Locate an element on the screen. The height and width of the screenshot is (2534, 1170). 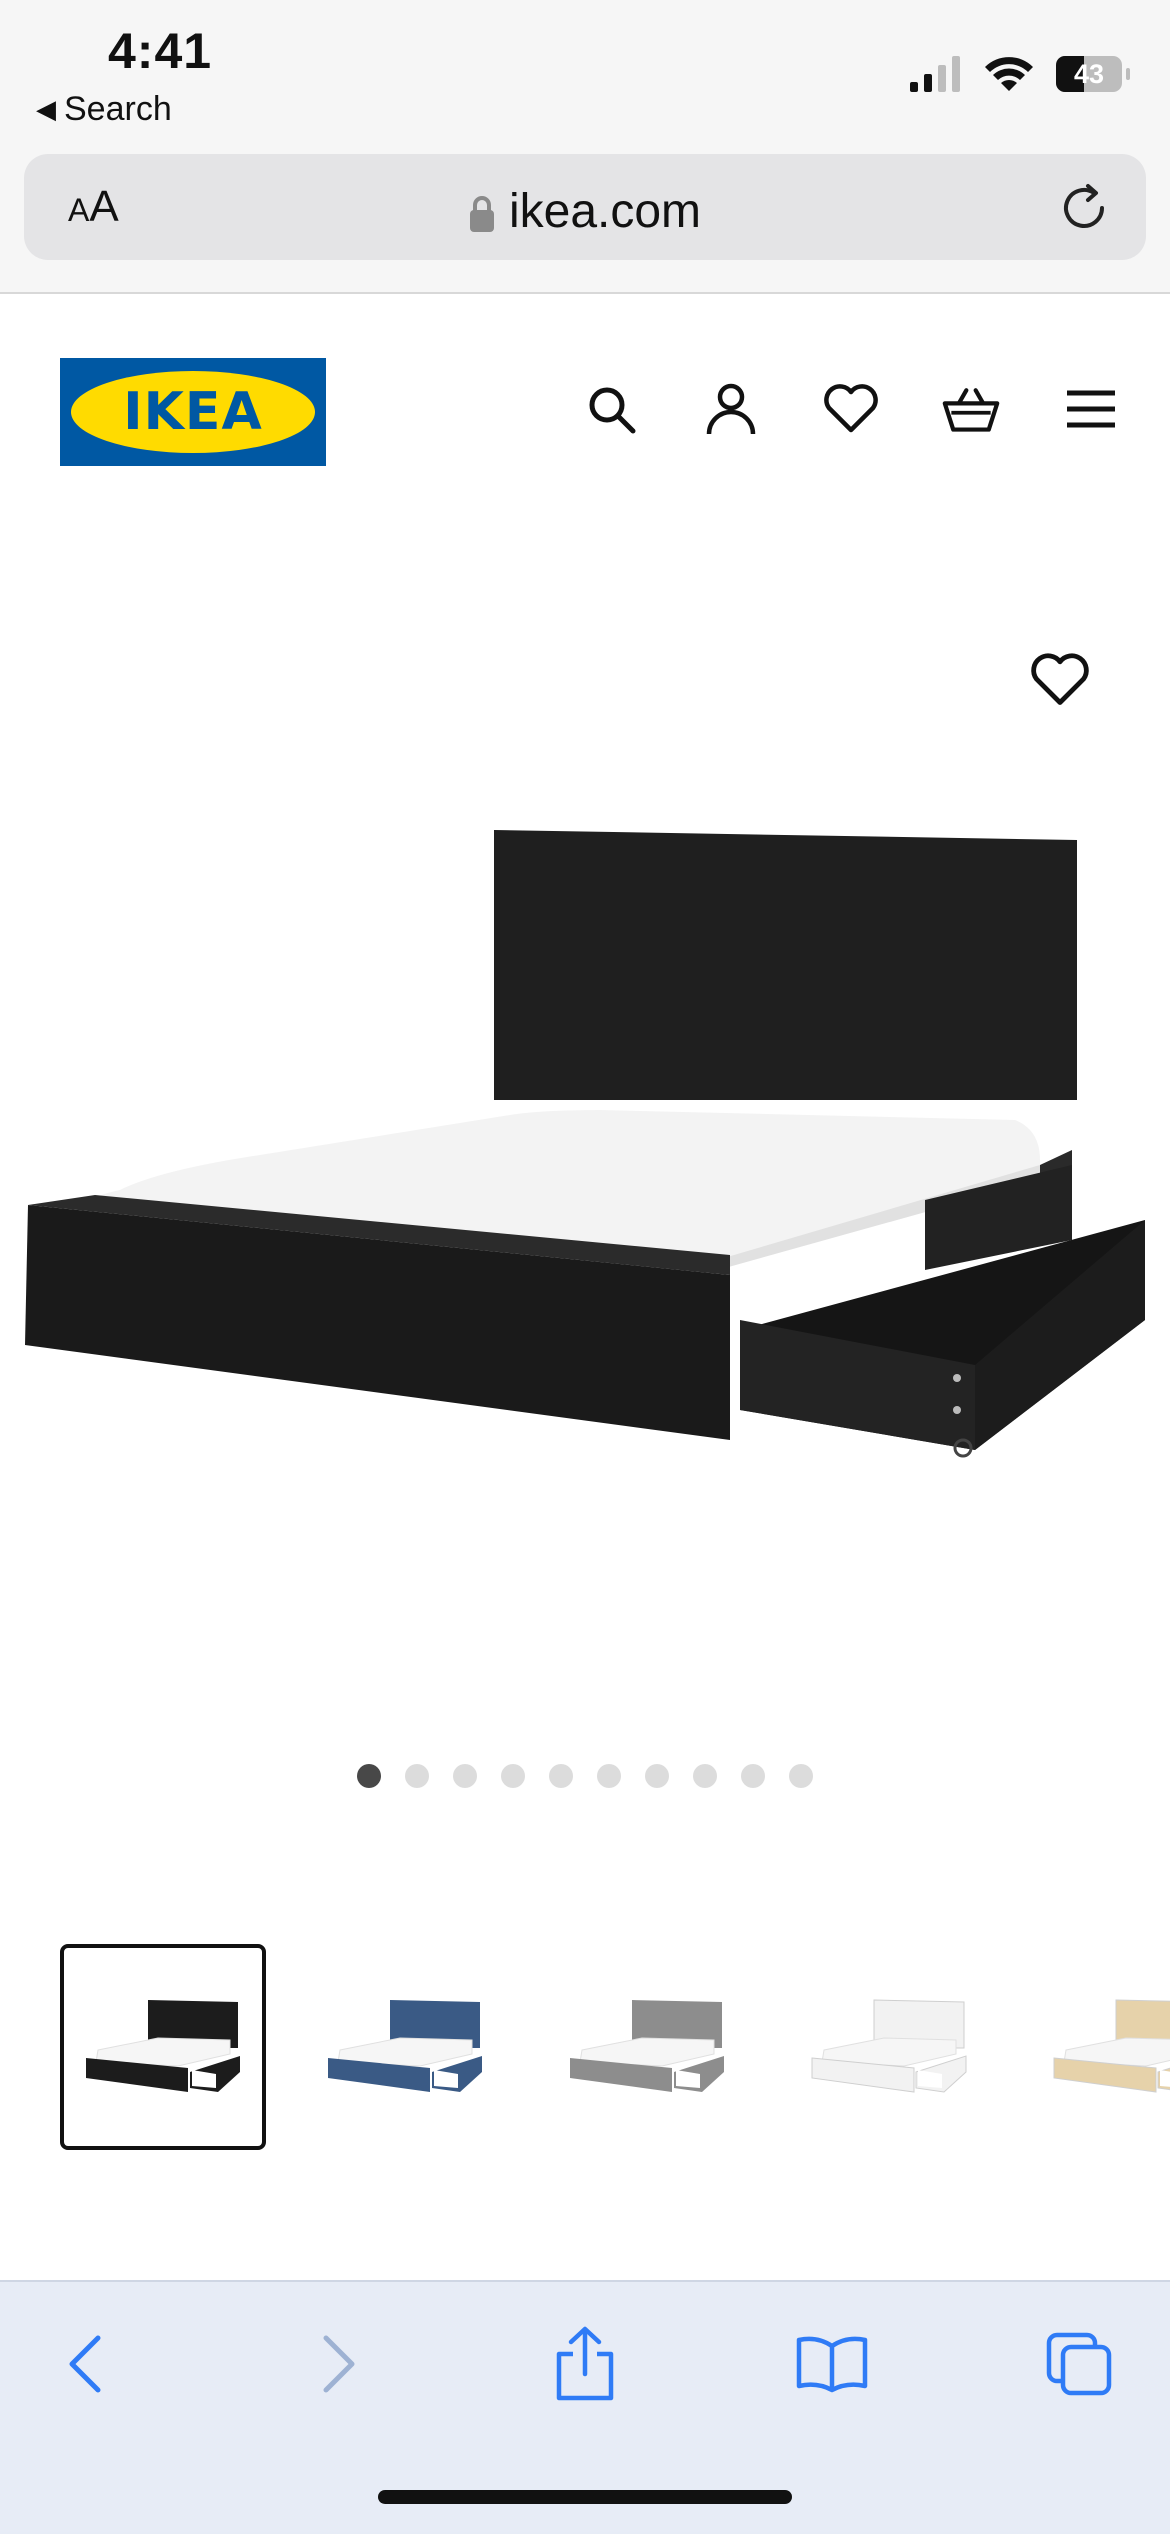
bookmarks-button is located at coordinates (832, 2364).